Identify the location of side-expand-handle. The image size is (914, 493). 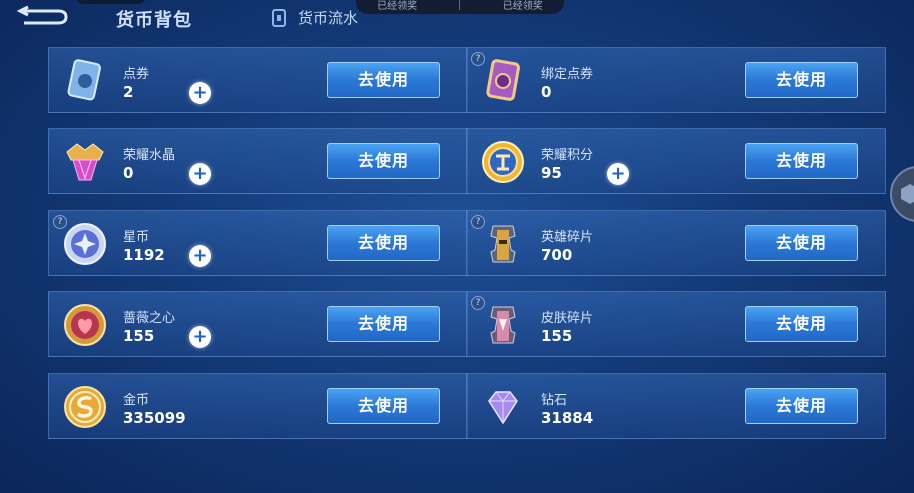
(902, 194).